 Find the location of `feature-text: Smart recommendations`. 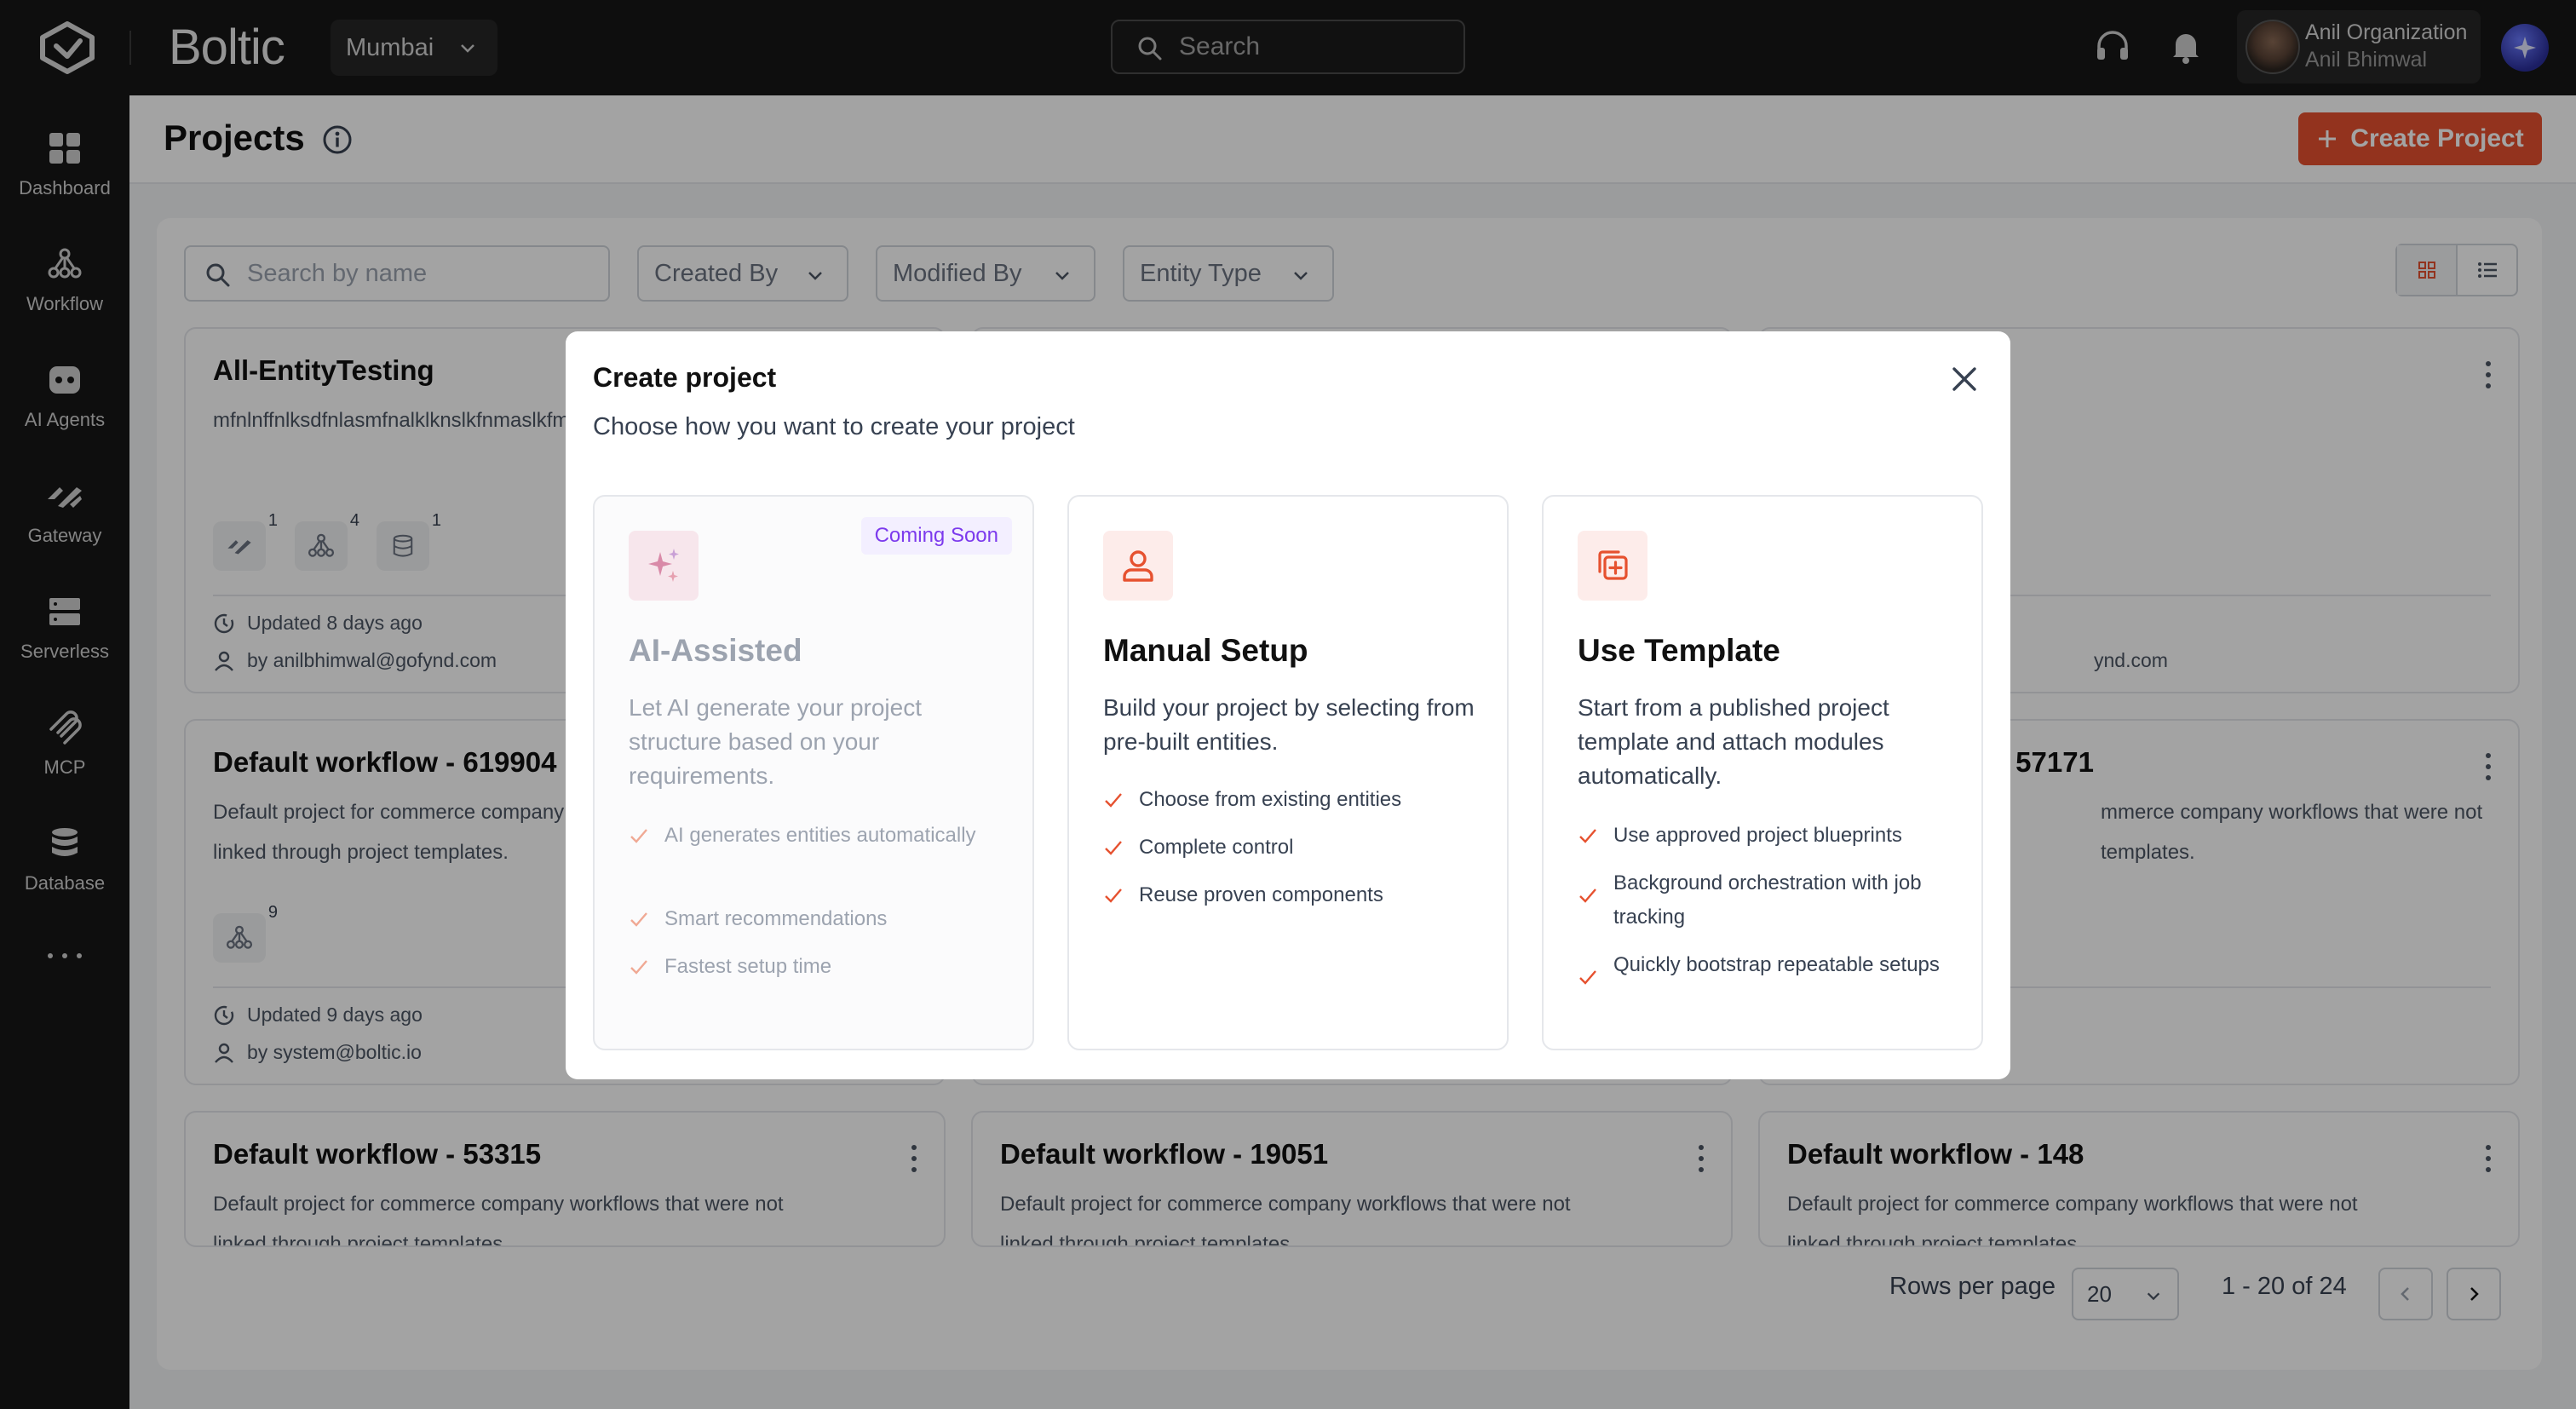

feature-text: Smart recommendations is located at coordinates (776, 918).